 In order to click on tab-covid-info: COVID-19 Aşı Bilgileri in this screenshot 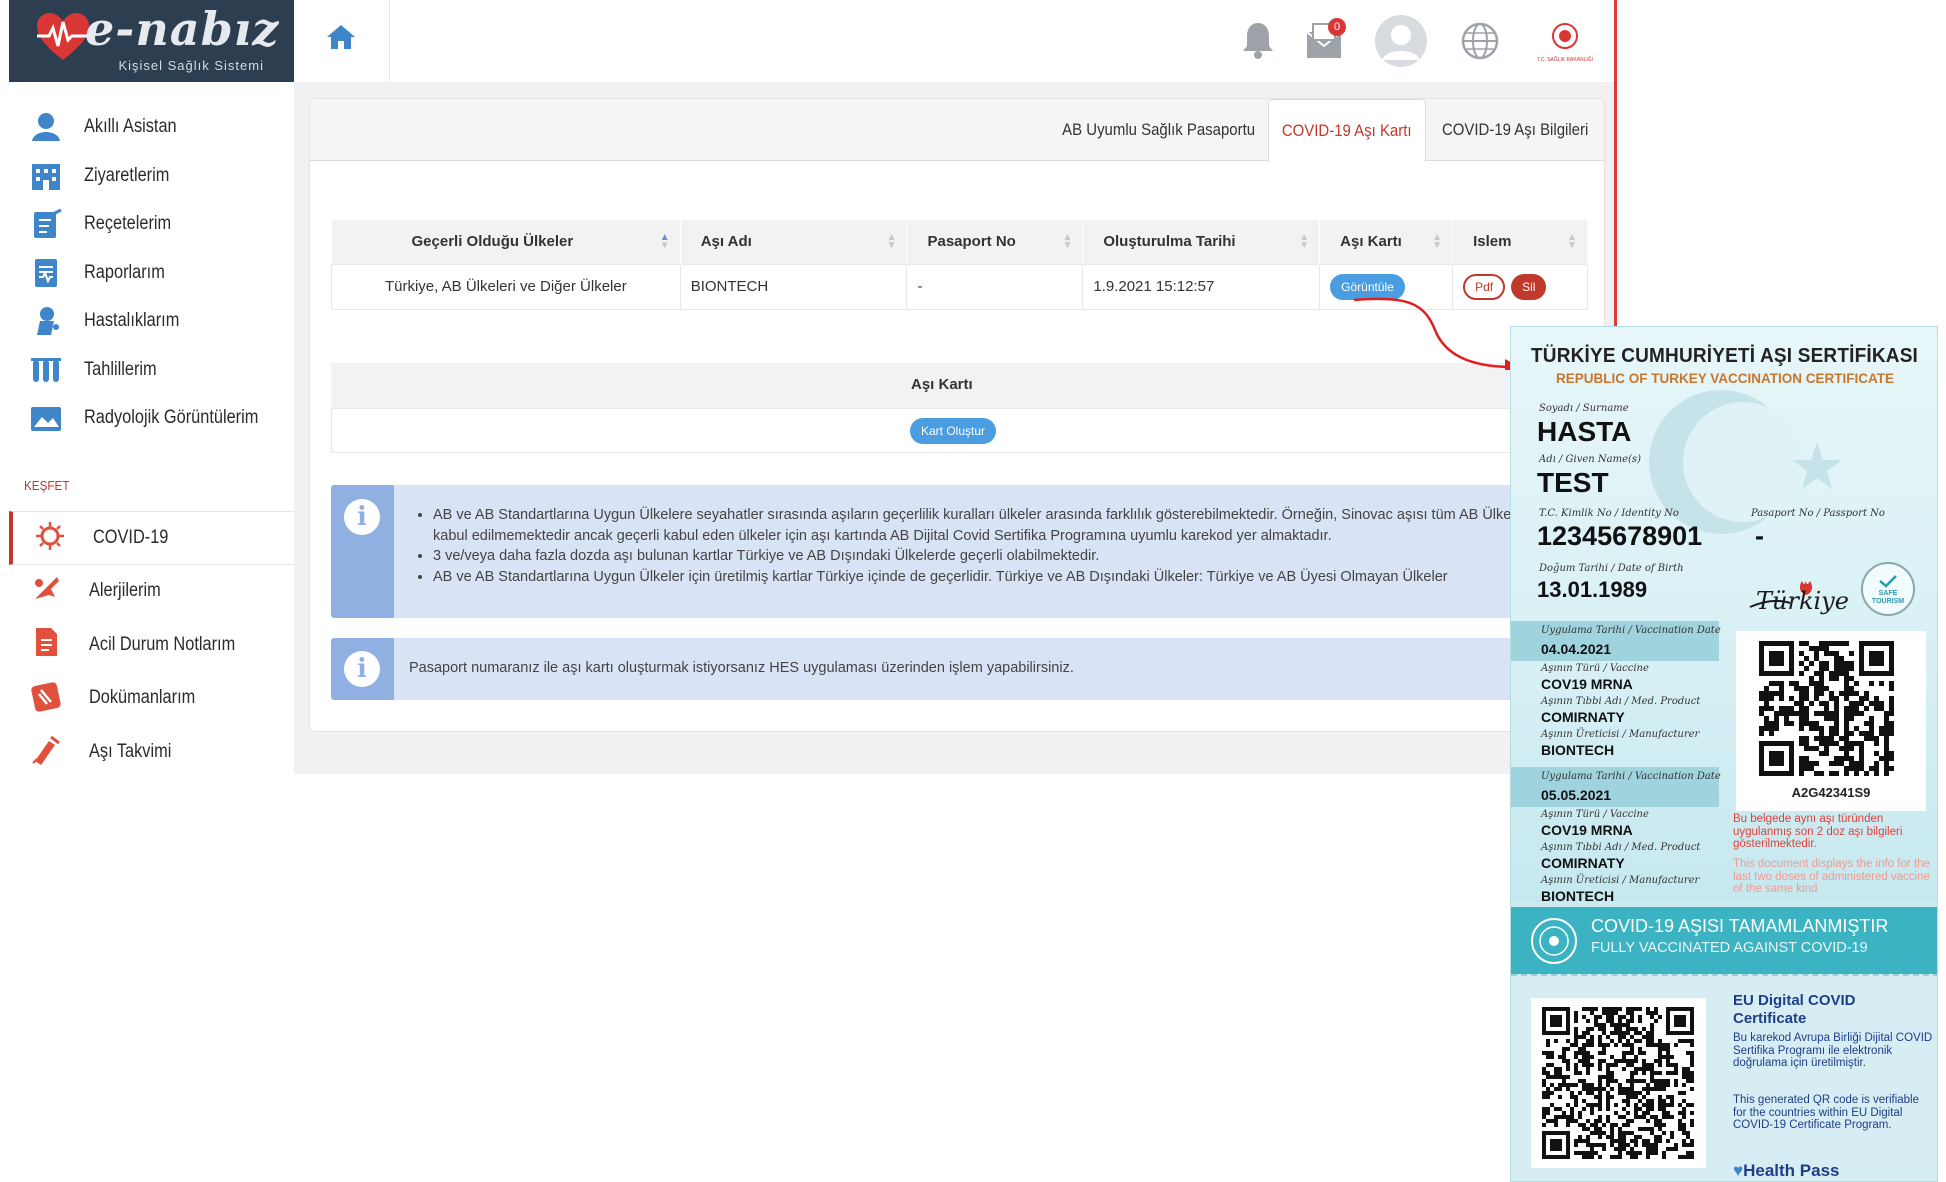, I will do `click(1515, 130)`.